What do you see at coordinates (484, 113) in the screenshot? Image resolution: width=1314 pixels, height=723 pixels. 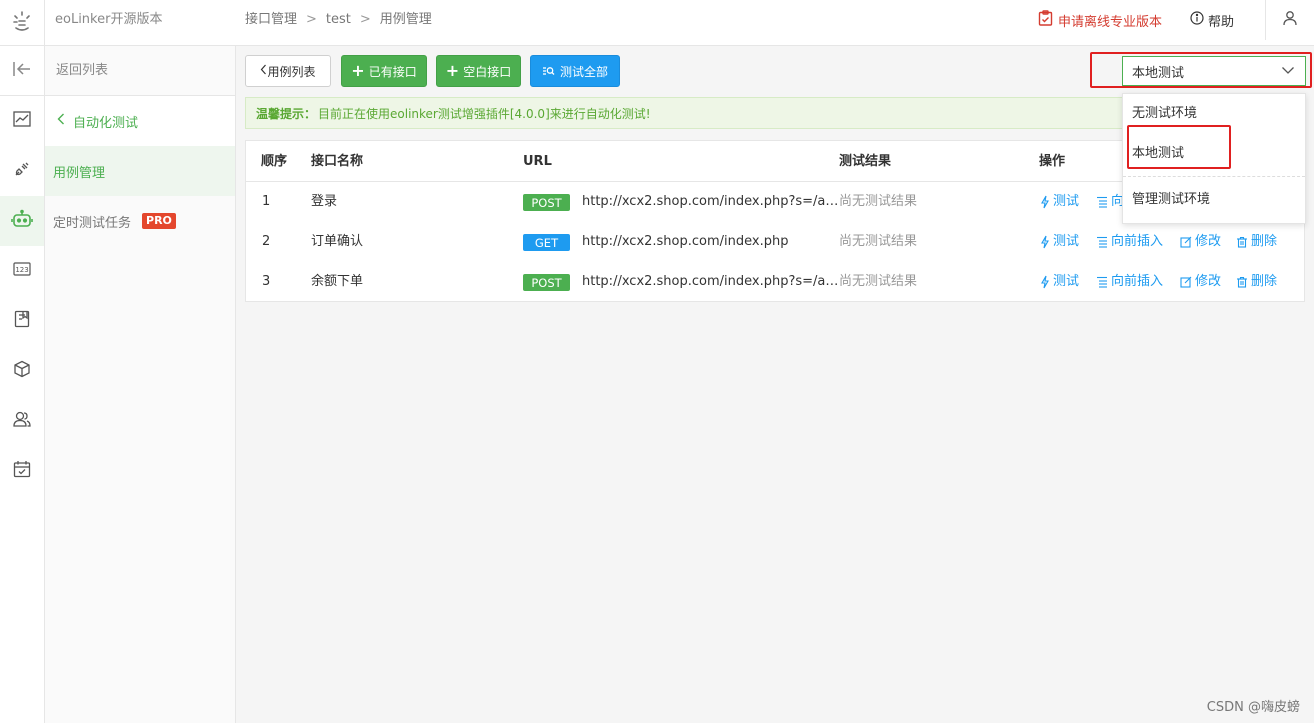 I see `tip-text: 目前正在使用eolinker测试增强插件[4.0.0]来进行自动化测试!` at bounding box center [484, 113].